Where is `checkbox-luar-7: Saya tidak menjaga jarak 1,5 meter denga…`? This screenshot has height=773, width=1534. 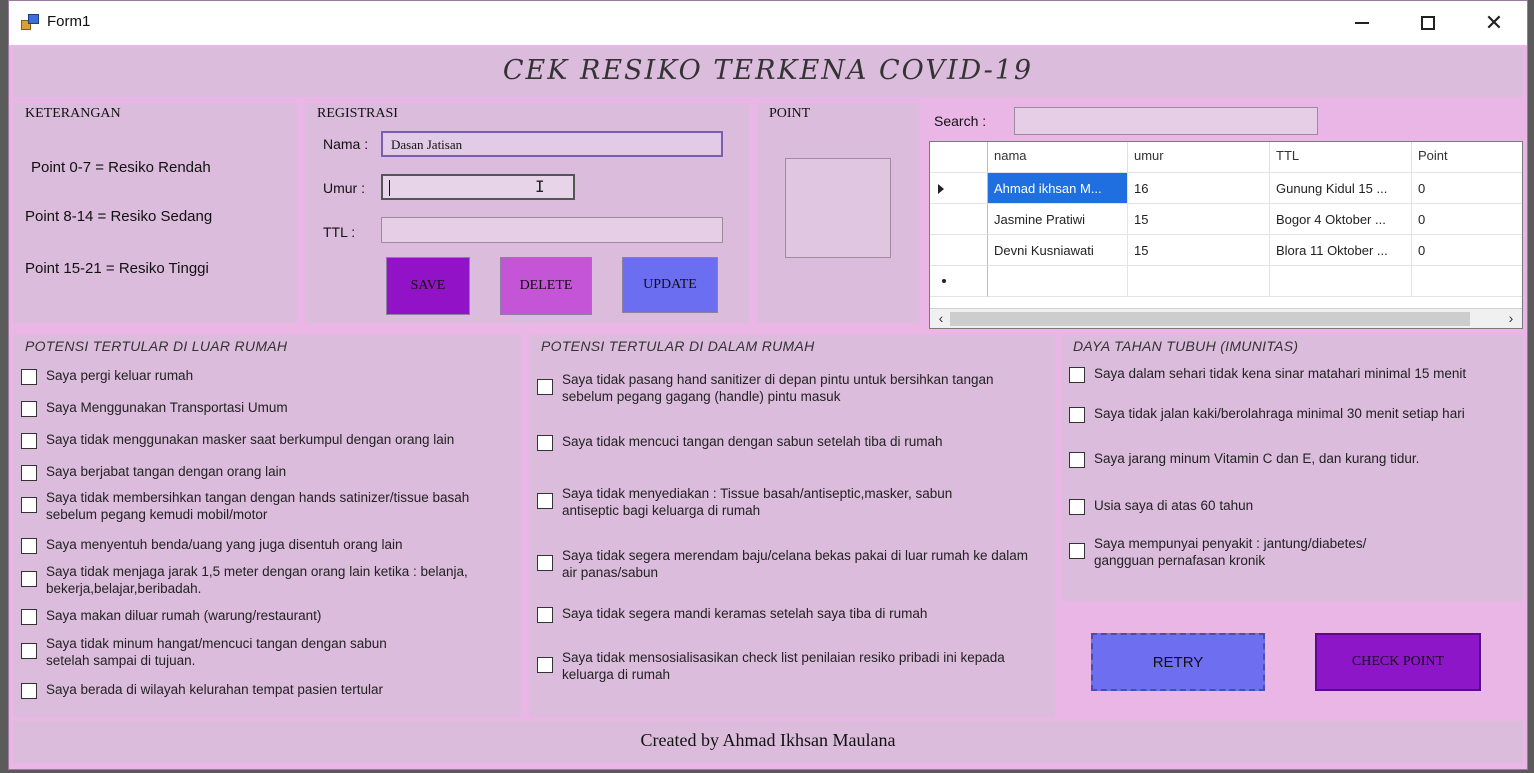 checkbox-luar-7: Saya tidak menjaga jarak 1,5 meter denga… is located at coordinates (268, 580).